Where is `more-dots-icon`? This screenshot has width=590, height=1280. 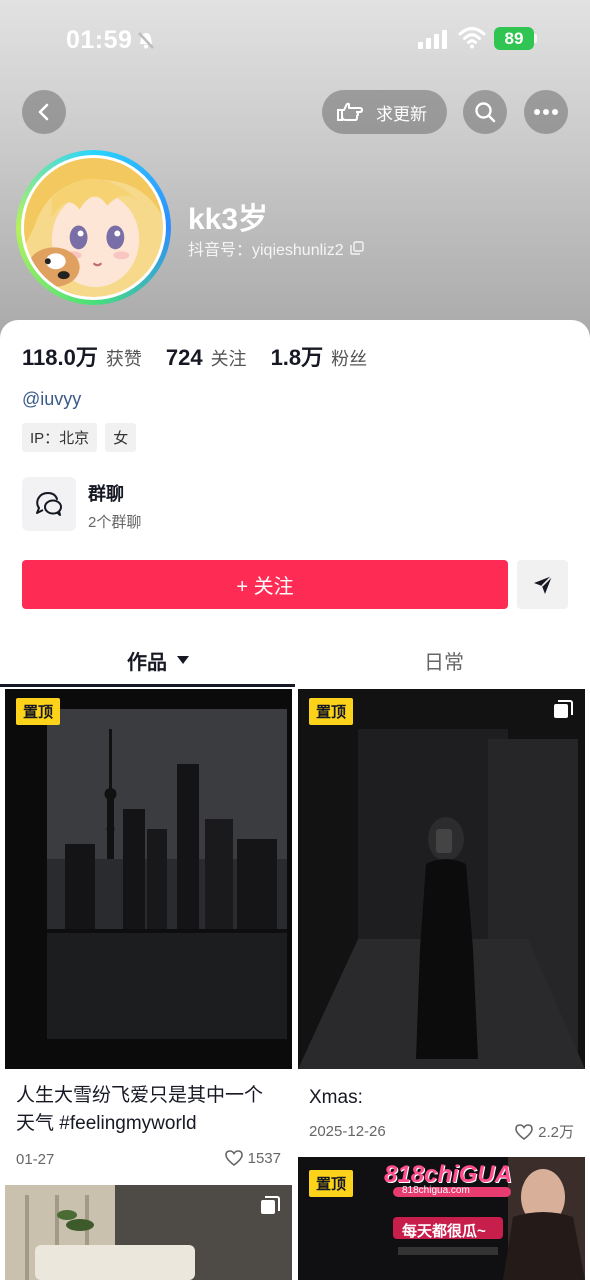 more-dots-icon is located at coordinates (546, 112).